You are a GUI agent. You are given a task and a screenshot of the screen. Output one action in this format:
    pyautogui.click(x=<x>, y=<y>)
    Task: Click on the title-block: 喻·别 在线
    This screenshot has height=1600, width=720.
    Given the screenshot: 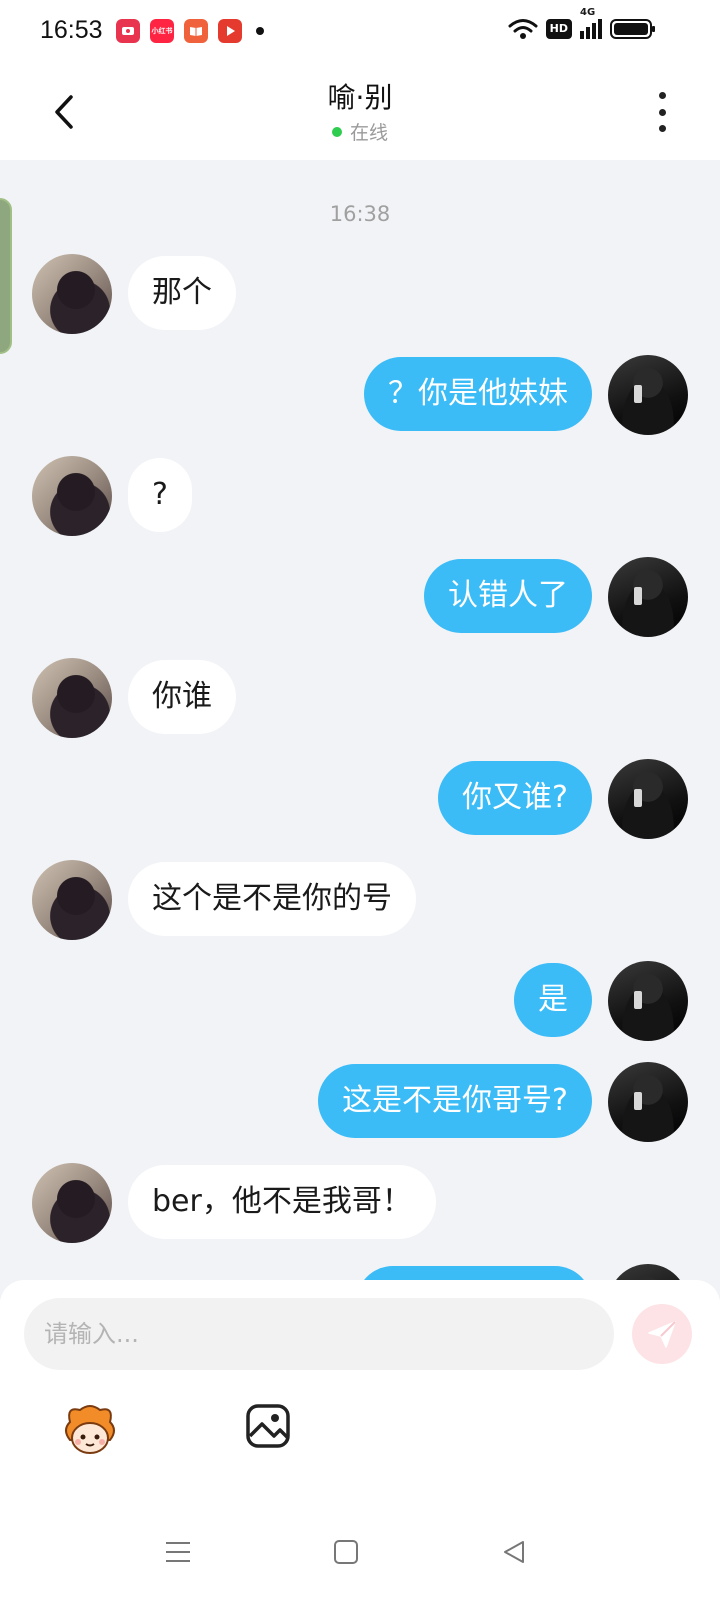 What is the action you would take?
    pyautogui.click(x=360, y=110)
    